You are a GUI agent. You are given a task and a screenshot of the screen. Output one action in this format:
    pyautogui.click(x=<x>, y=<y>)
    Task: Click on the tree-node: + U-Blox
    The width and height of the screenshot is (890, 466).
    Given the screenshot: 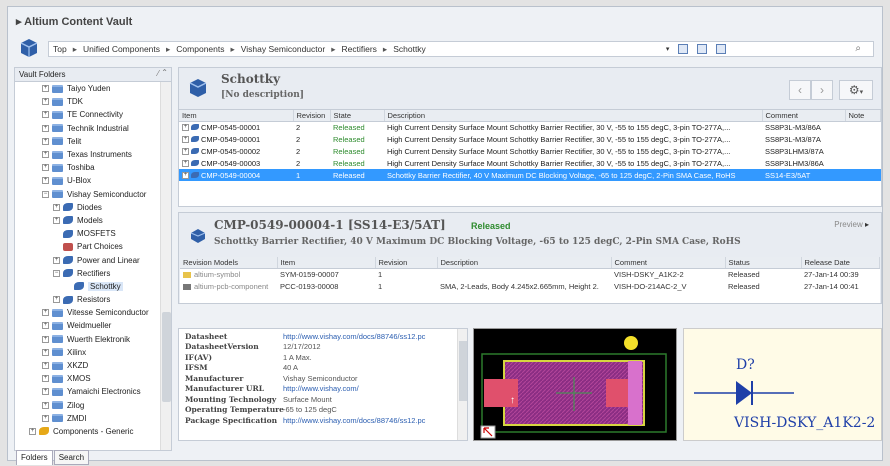 What is the action you would take?
    pyautogui.click(x=88, y=180)
    